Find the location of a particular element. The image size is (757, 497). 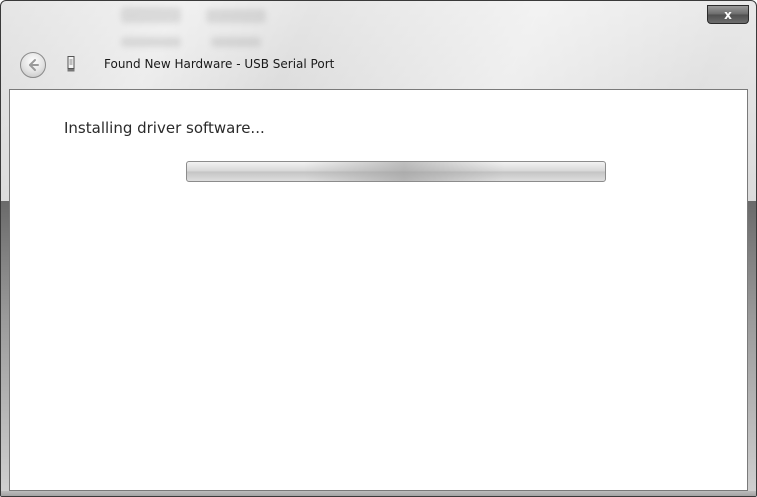

back-button is located at coordinates (33, 65).